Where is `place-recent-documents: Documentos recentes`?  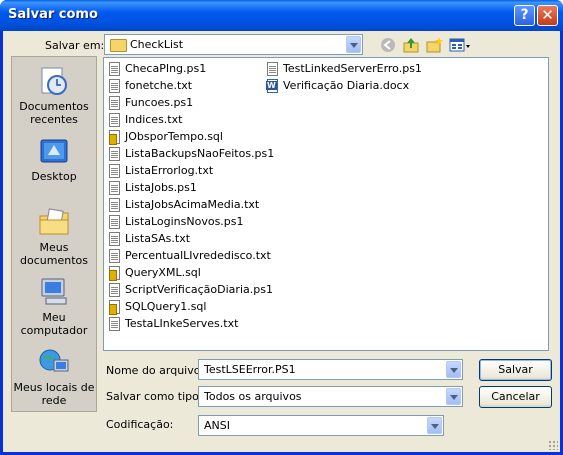
place-recent-documents: Documentos recentes is located at coordinates (54, 95).